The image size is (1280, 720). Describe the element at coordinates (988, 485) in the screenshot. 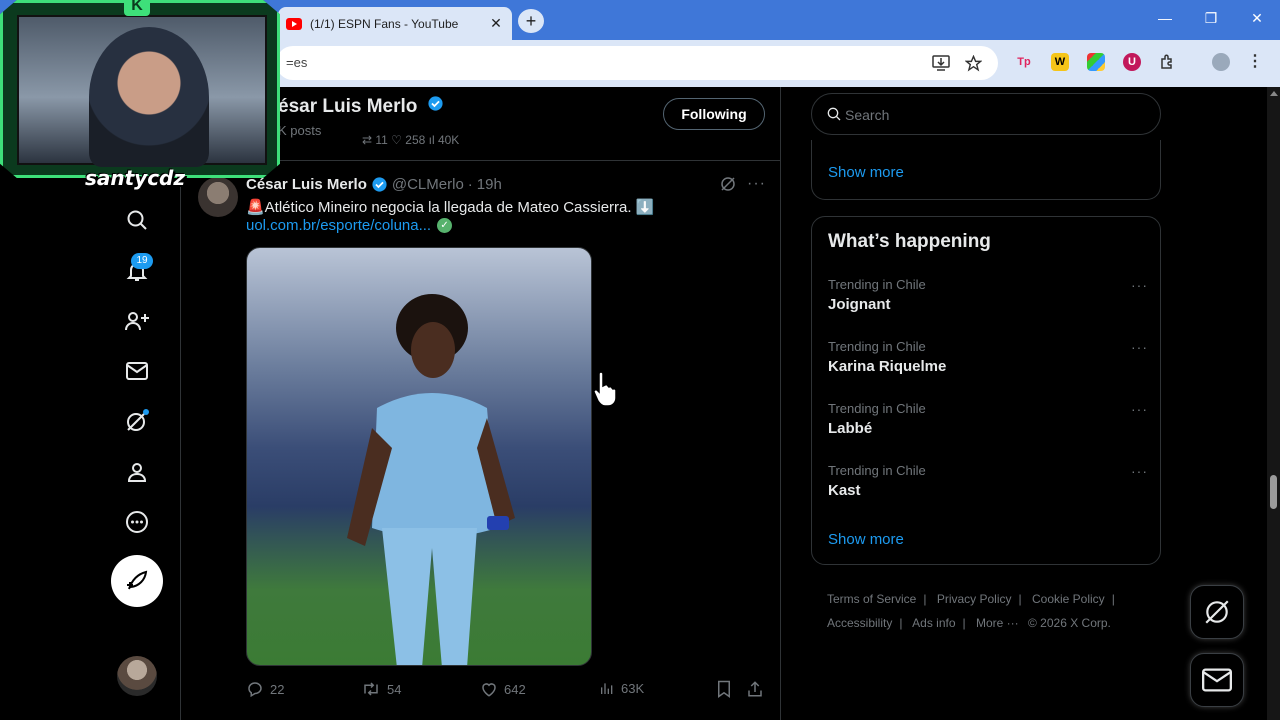

I see `trend-item: Trending in Chile Kast ···` at that location.